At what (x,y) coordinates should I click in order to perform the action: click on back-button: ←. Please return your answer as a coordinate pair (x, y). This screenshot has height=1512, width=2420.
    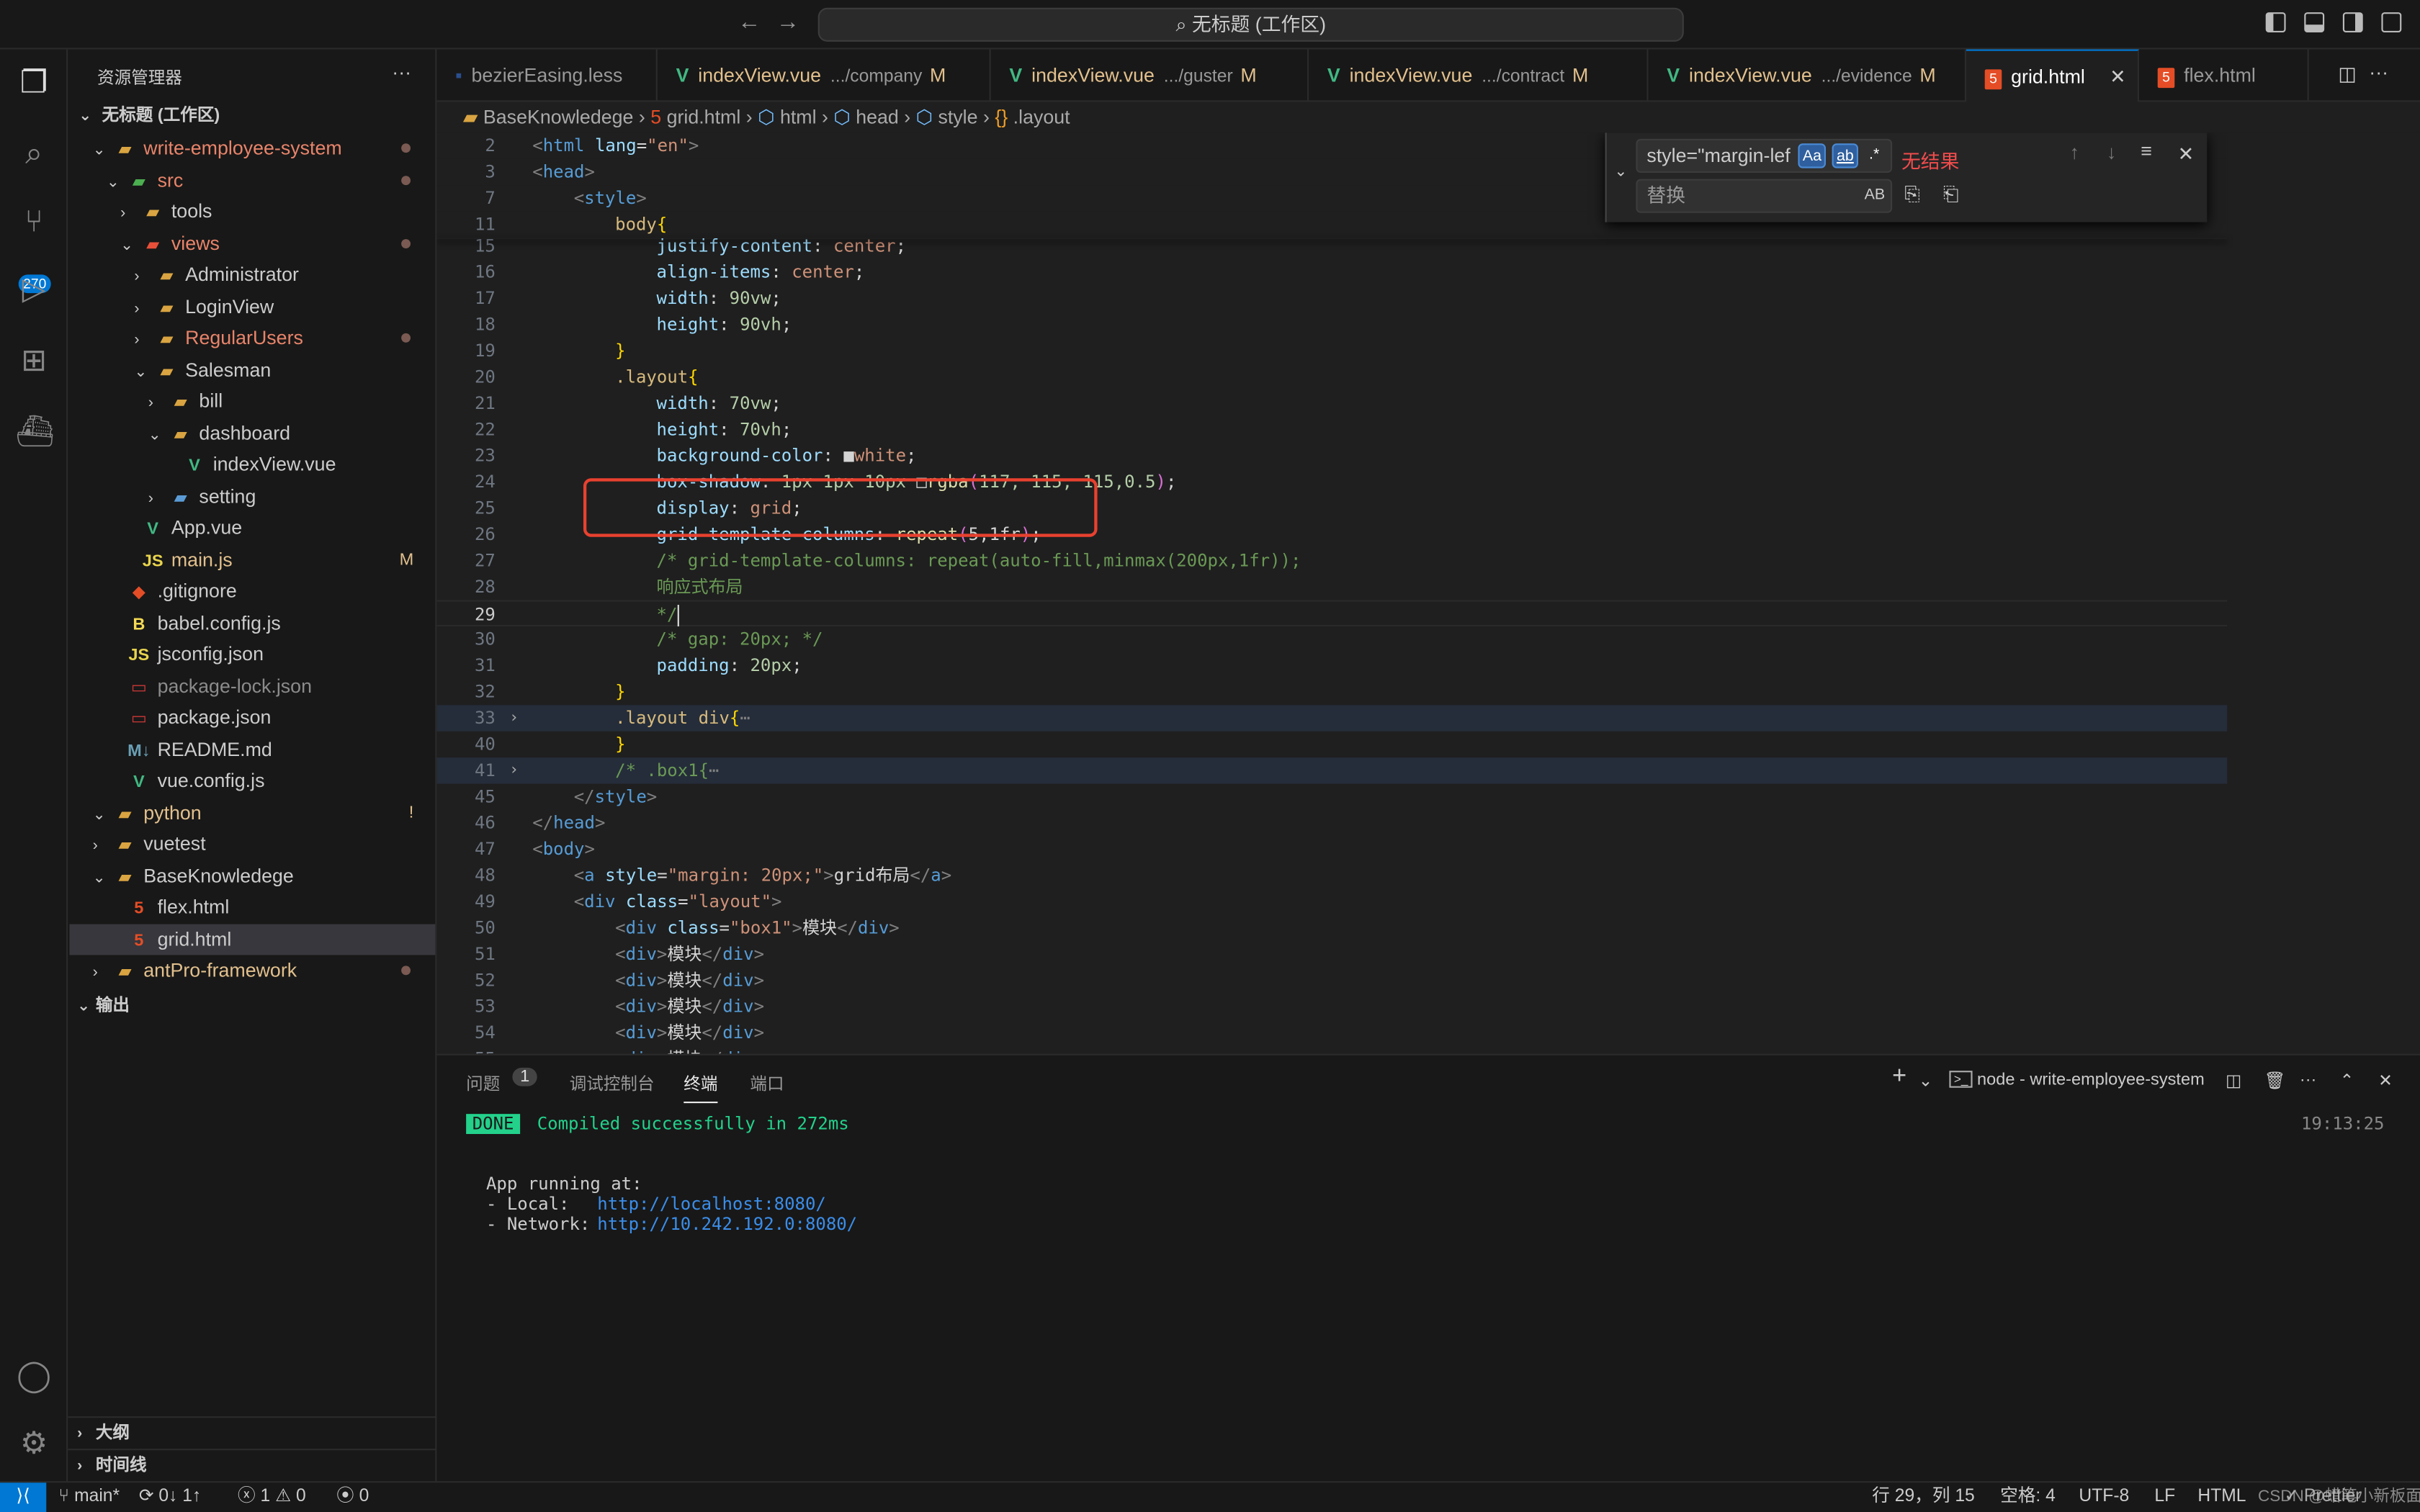
    Looking at the image, I should click on (749, 22).